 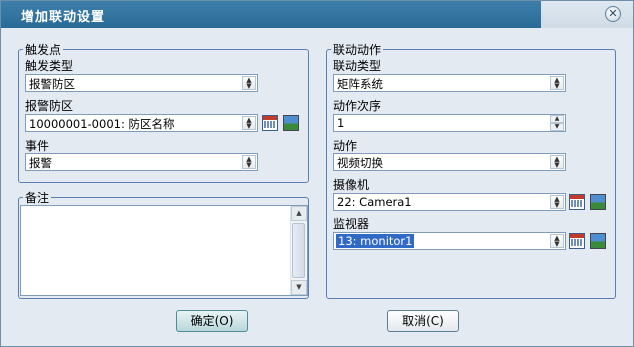 I want to click on note-scrollbar: ▲ ▼, so click(x=298, y=250).